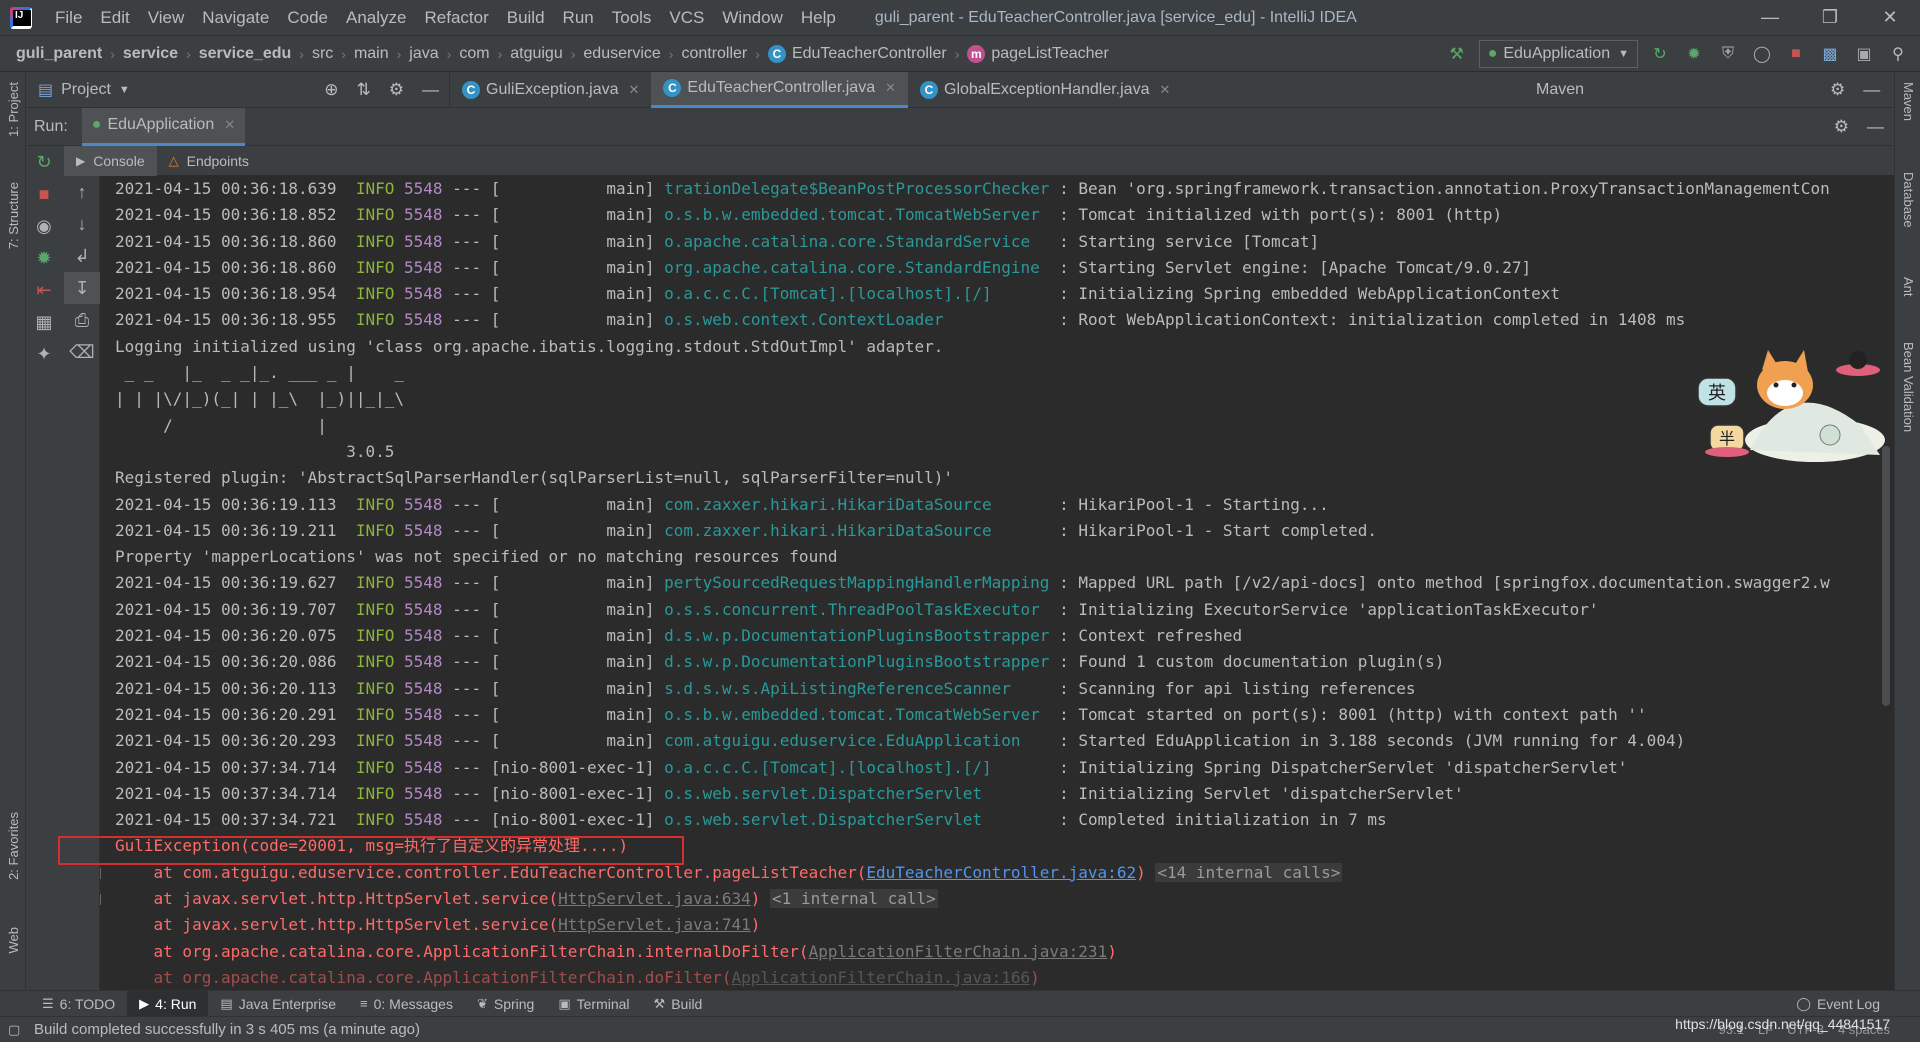 The width and height of the screenshot is (1920, 1042). What do you see at coordinates (779, 89) in the screenshot?
I see `editor-tab: C EduTeacherController.java ✕` at bounding box center [779, 89].